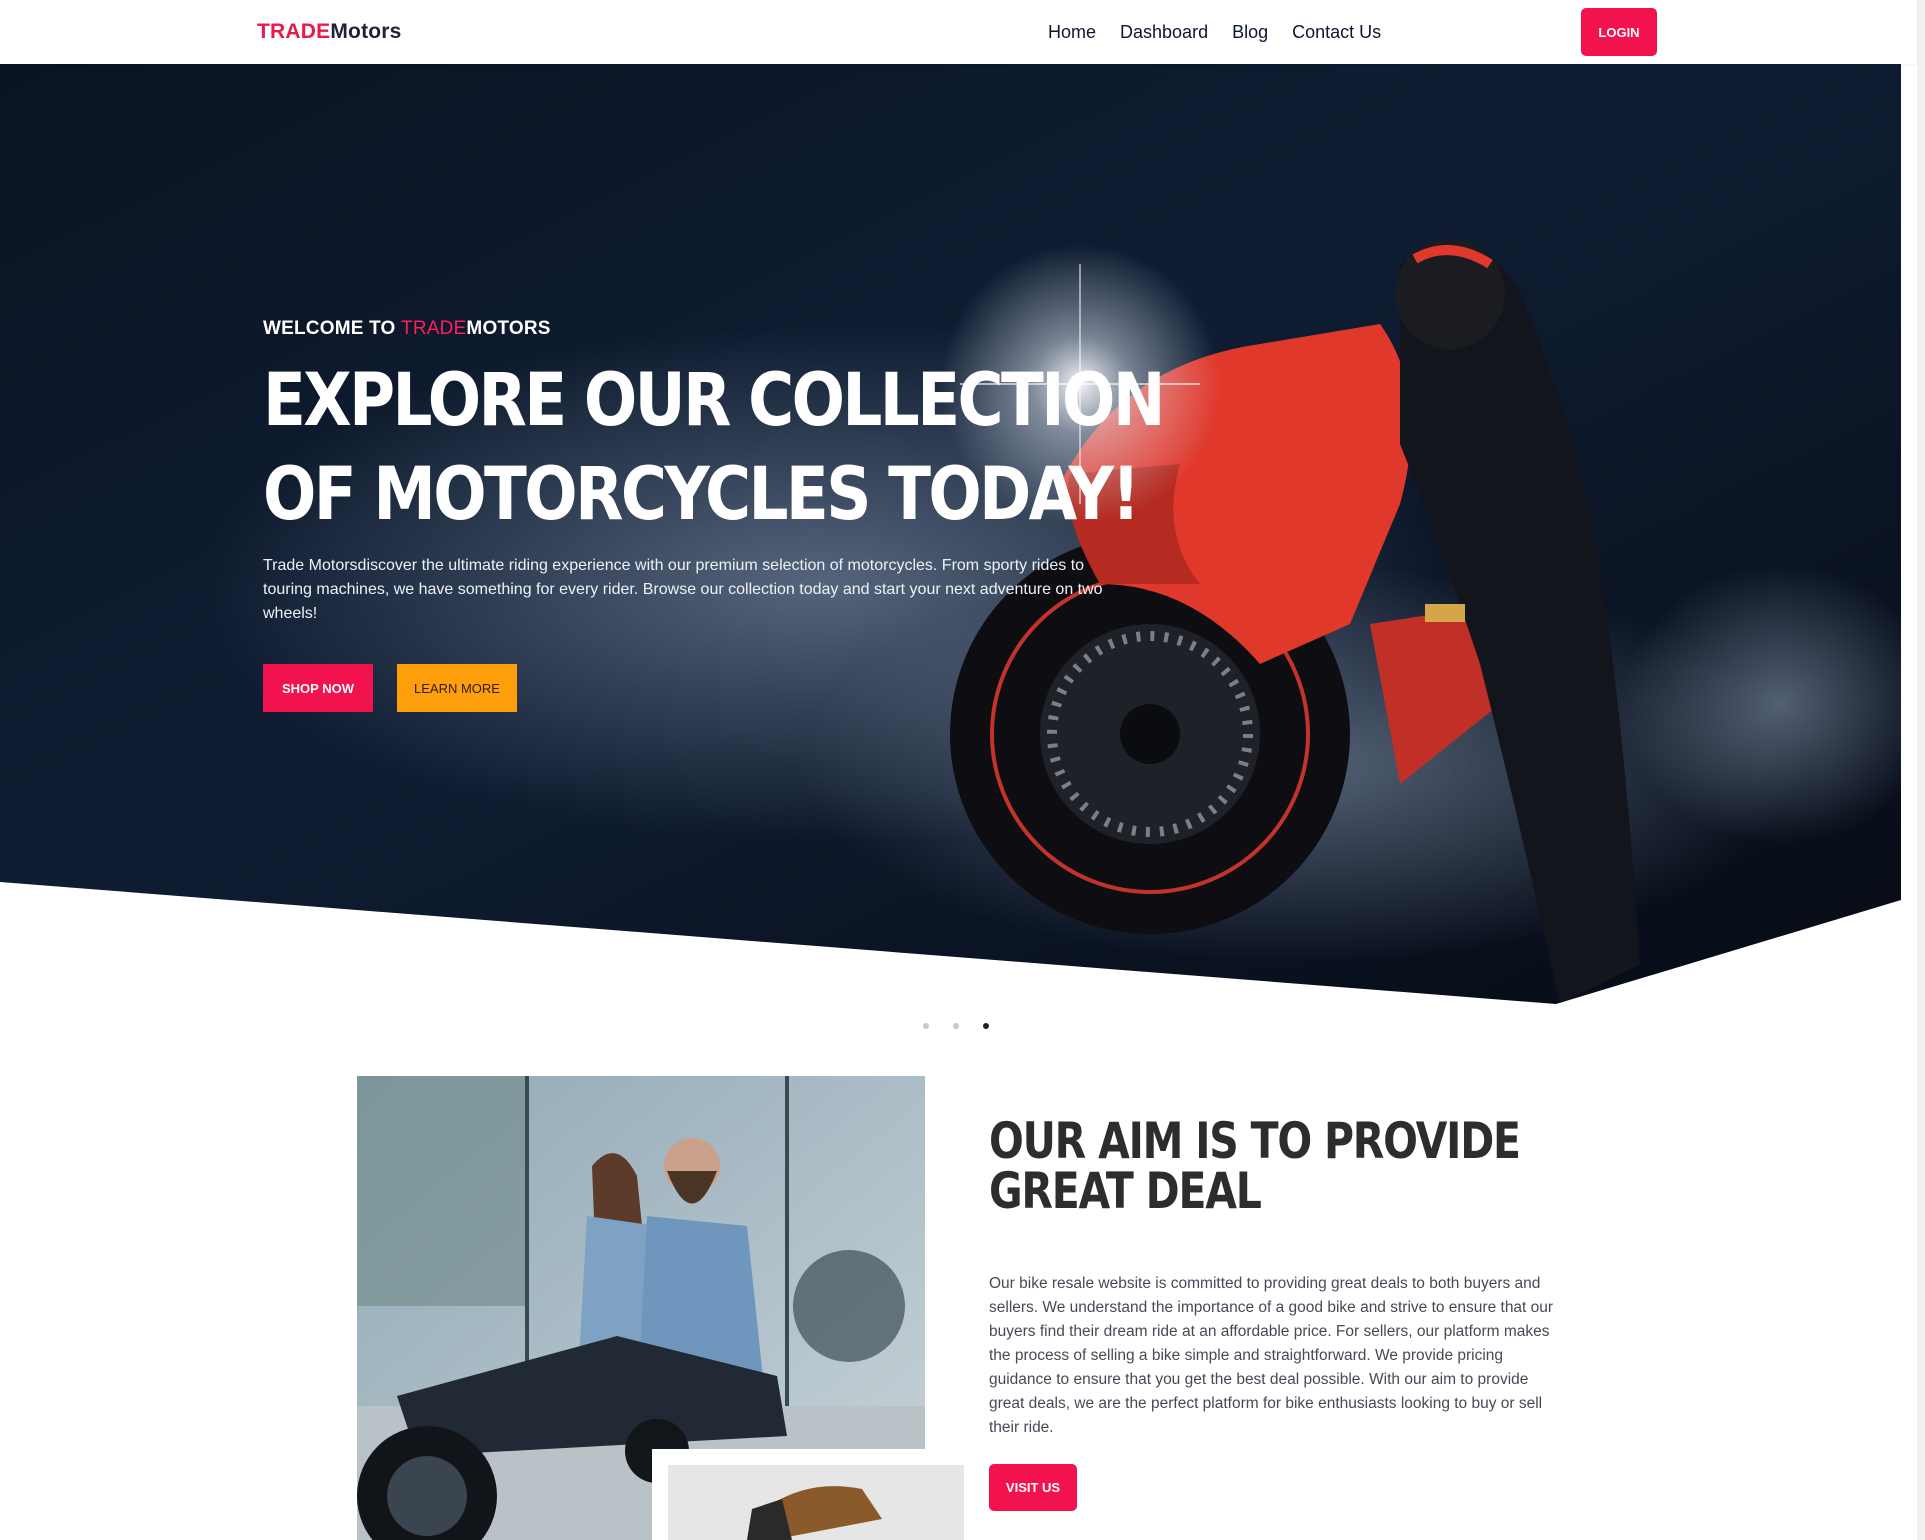  I want to click on about-title: OUR AIM IS TO PROVIDE GREAT DEAL, so click(1255, 1166).